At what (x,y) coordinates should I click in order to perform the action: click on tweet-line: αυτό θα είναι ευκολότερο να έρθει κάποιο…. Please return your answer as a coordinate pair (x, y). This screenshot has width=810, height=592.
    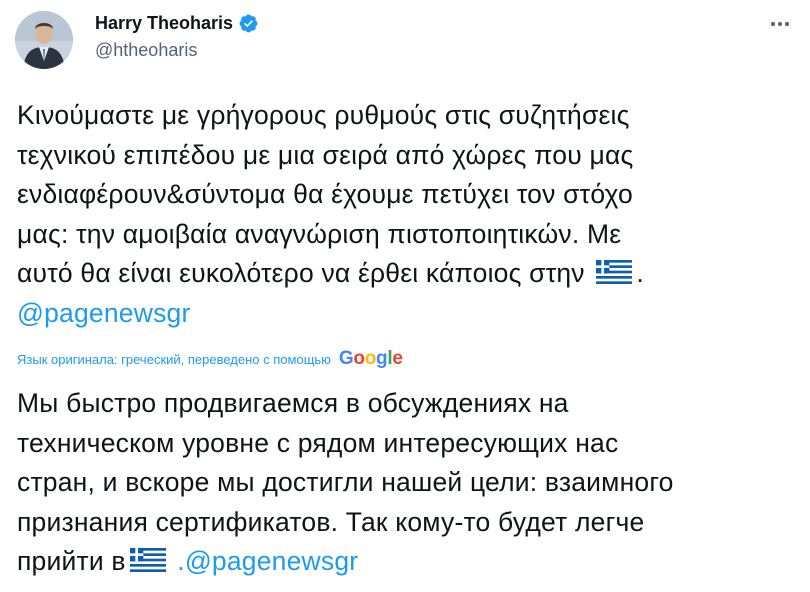
    Looking at the image, I should click on (407, 274).